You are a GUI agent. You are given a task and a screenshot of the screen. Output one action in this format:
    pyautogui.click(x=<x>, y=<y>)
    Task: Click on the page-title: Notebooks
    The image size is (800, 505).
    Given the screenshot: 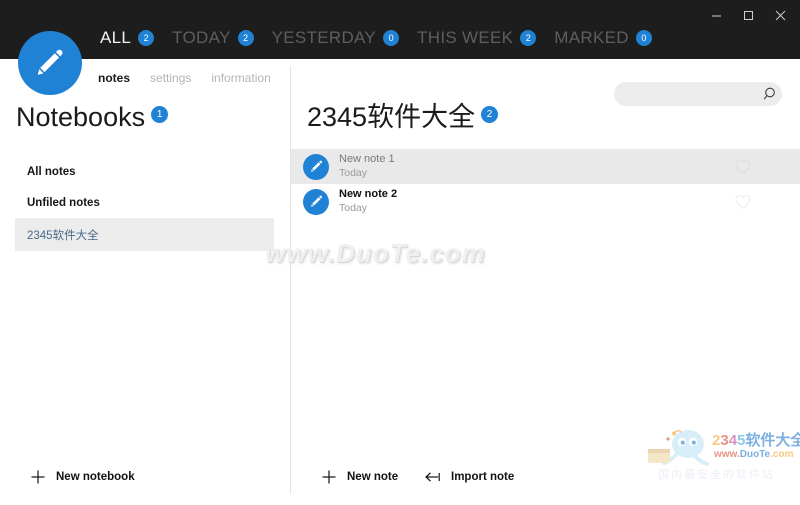 What is the action you would take?
    pyautogui.click(x=81, y=117)
    